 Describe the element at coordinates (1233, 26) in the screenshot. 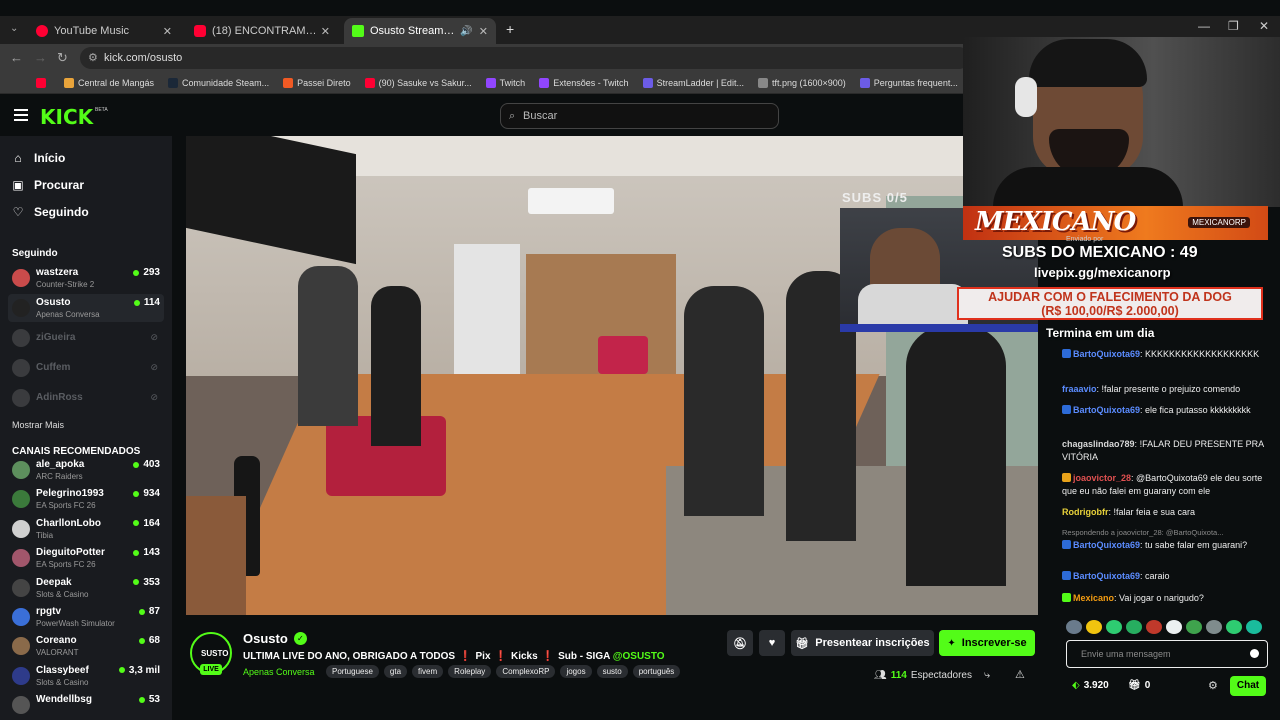

I see `maximize-button: ❐` at that location.